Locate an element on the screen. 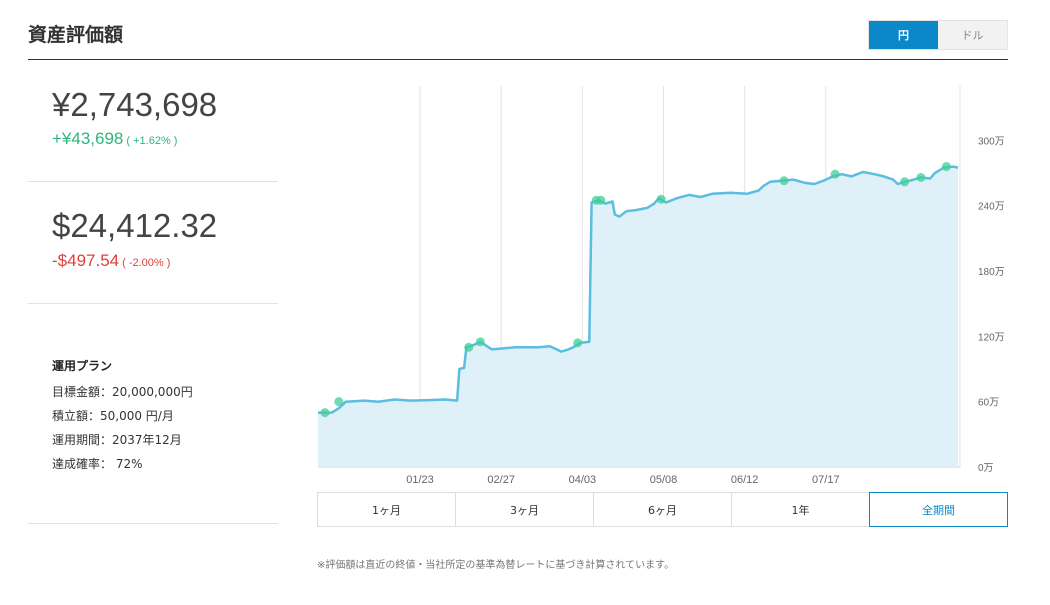 This screenshot has width=1050, height=605. y-tick-label: 180万 is located at coordinates (991, 272).